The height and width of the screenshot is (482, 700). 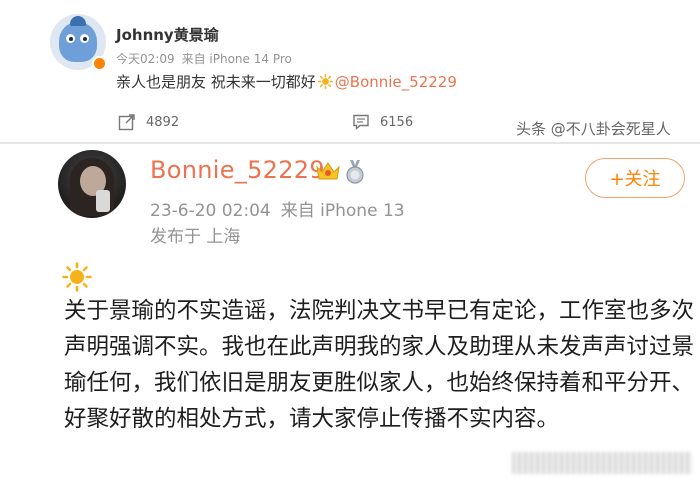 I want to click on watermark: 头条 @不八卦会死星人, so click(x=593, y=129).